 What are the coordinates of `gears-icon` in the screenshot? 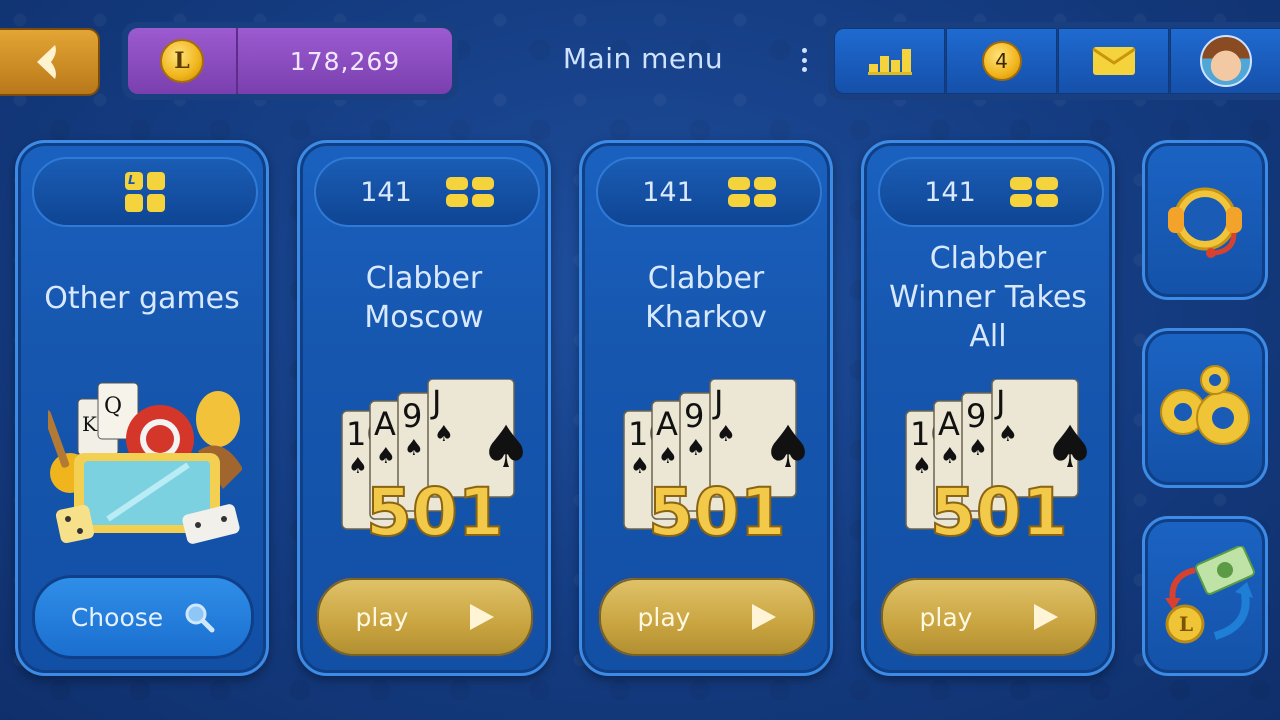 It's located at (1205, 405).